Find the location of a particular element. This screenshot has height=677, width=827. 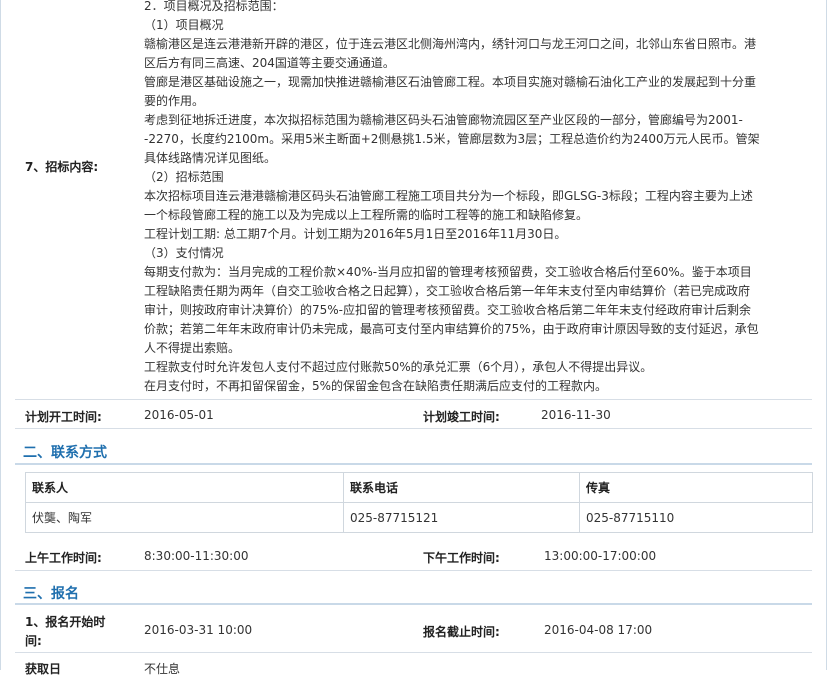

phone-value: 025-87715121 is located at coordinates (461, 517).